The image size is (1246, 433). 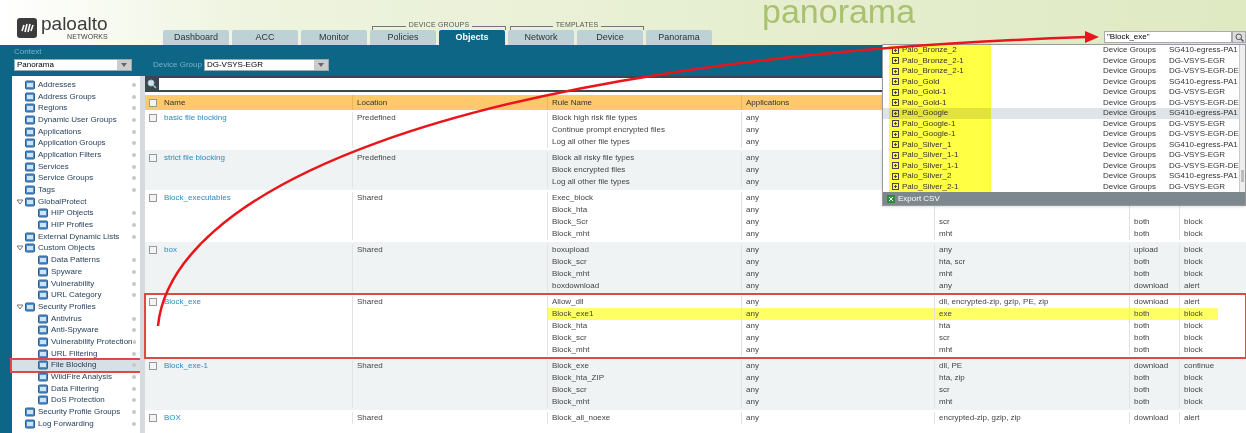 What do you see at coordinates (1061, 176) in the screenshot?
I see `search-result-row: Palo_Silver_2 Device Groups SG410-egress-PA1` at bounding box center [1061, 176].